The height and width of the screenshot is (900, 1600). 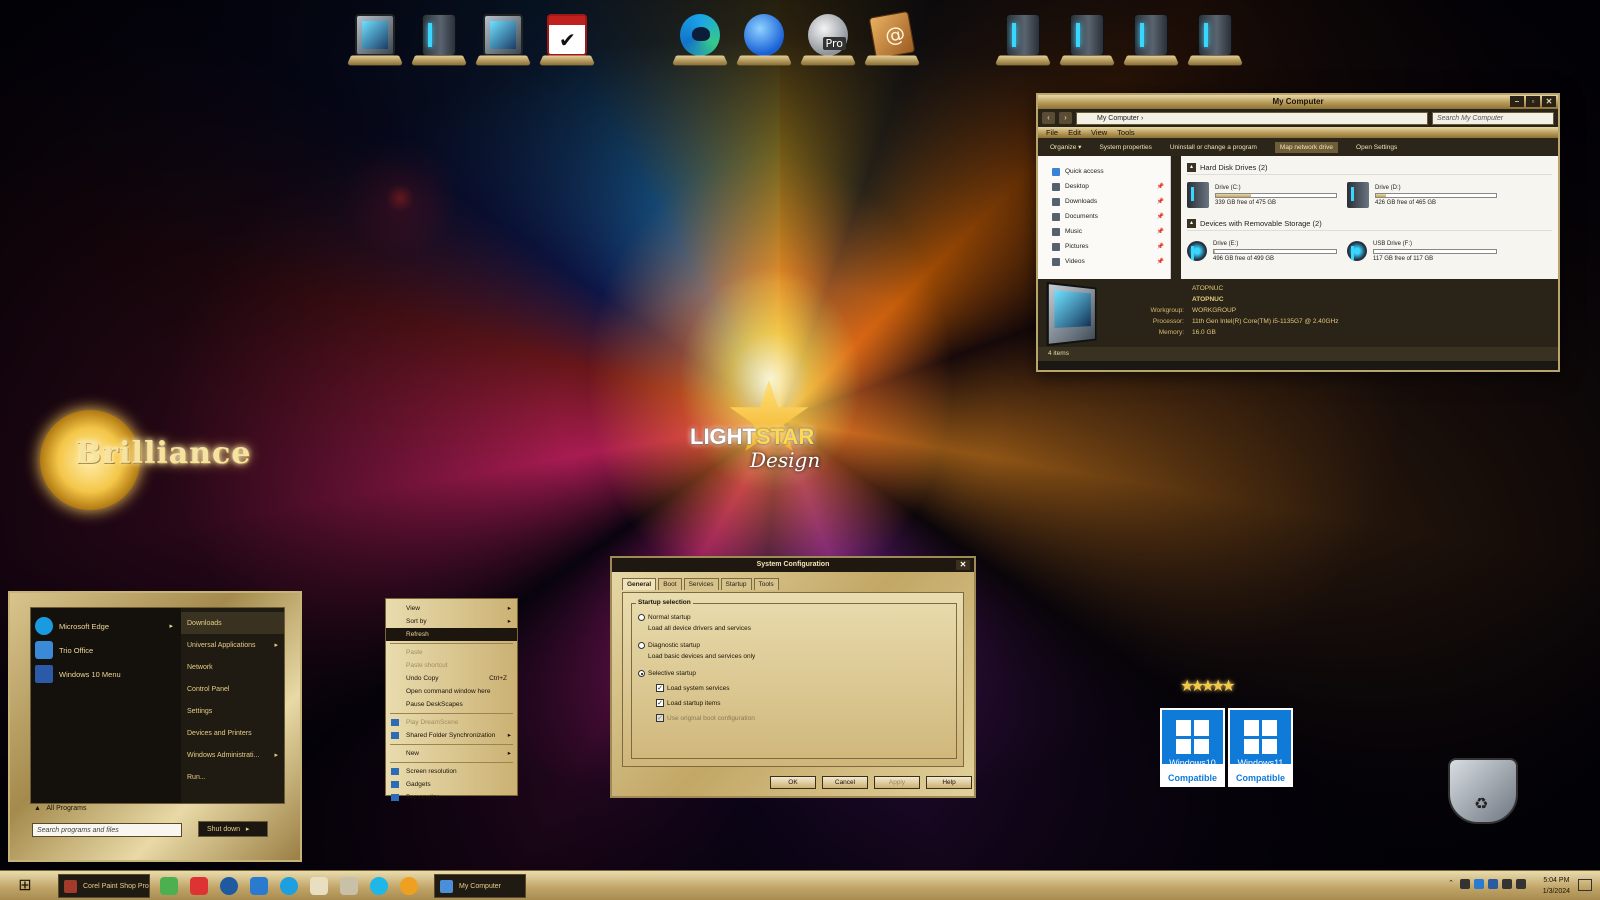 What do you see at coordinates (1111, 186) in the screenshot?
I see `nav-desktop: Desktop 📌` at bounding box center [1111, 186].